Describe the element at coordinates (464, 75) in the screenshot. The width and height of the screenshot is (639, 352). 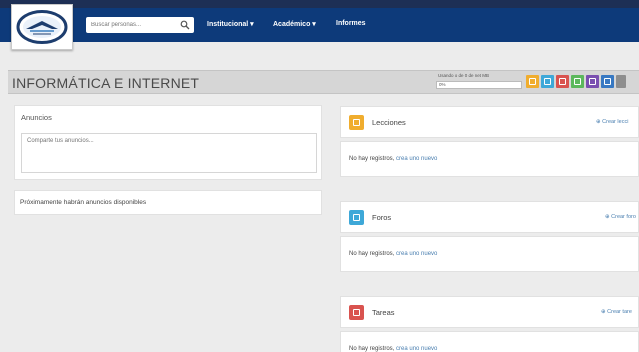
I see `storage-text: Usando o de 0 de net MB` at that location.